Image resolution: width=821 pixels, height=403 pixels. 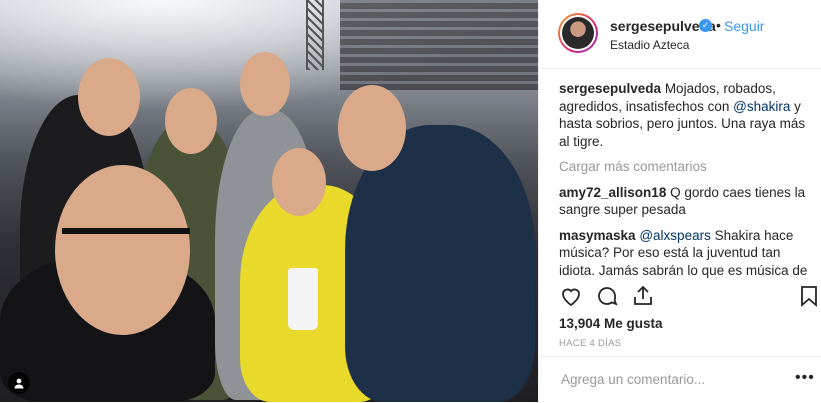 What do you see at coordinates (612, 192) in the screenshot?
I see `comment-username: amy72_allison18` at bounding box center [612, 192].